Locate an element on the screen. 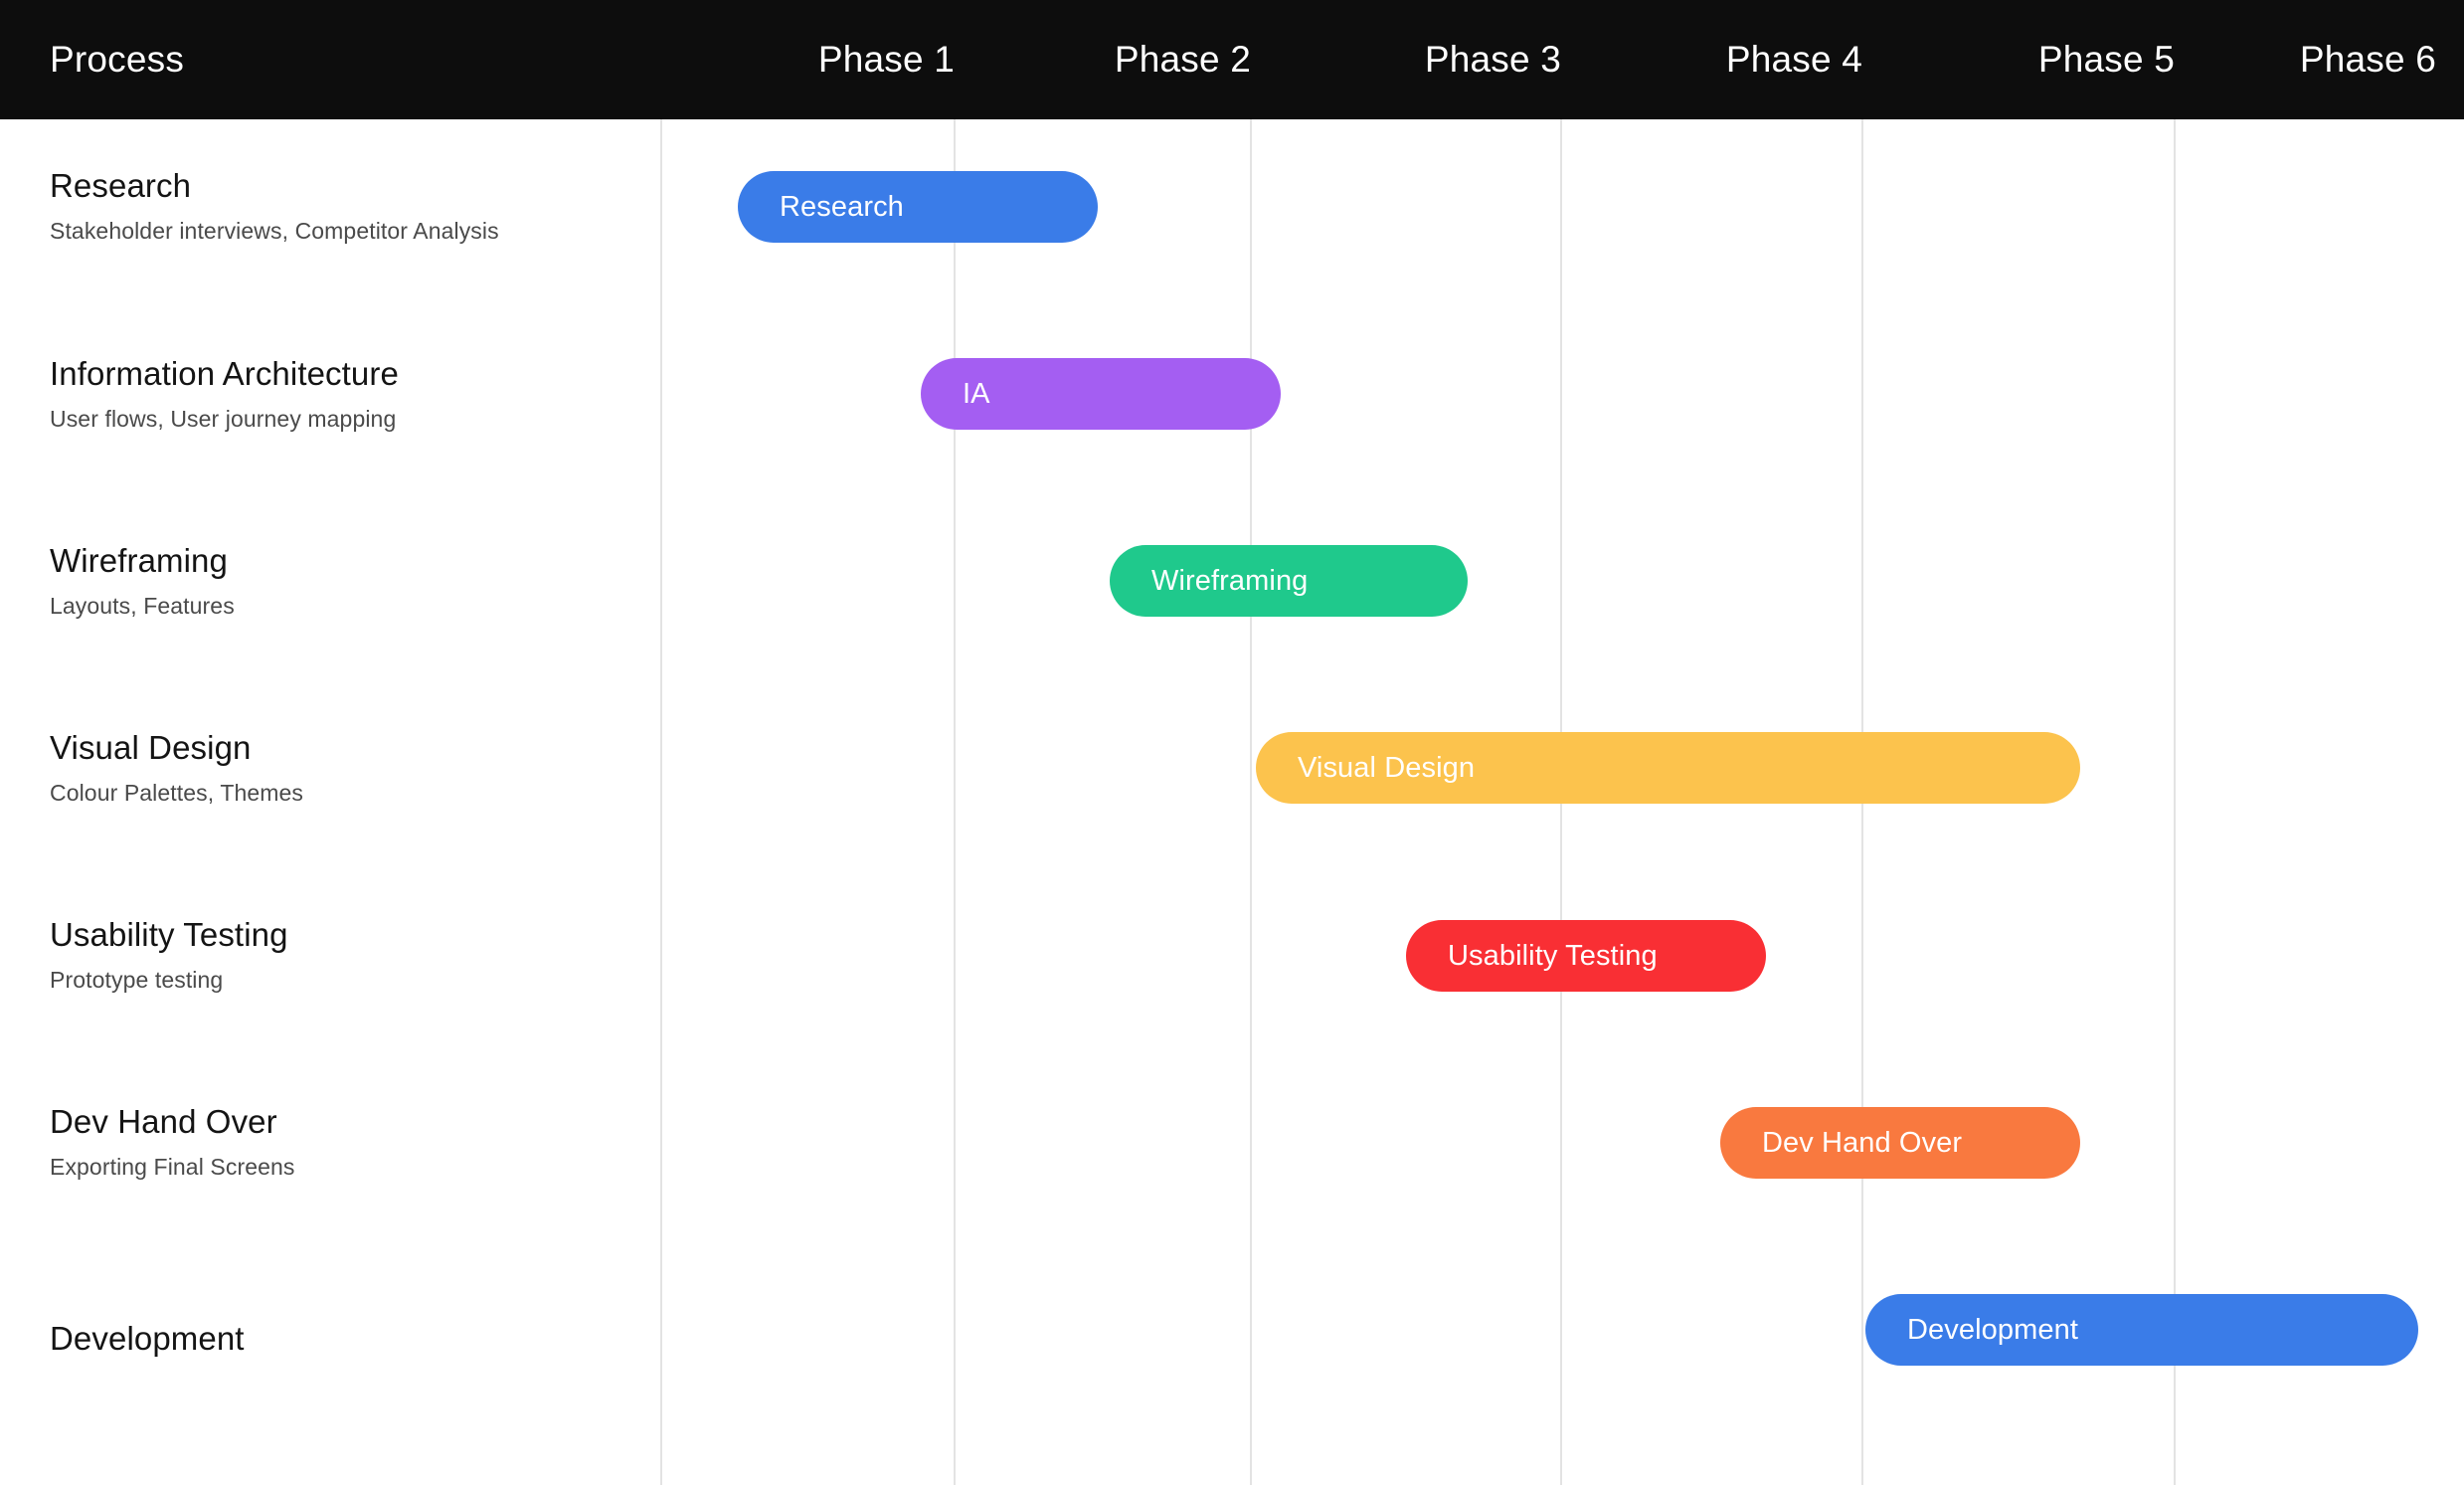 The width and height of the screenshot is (2464, 1485). row-subtitle: Prototype testing is located at coordinates (137, 980).